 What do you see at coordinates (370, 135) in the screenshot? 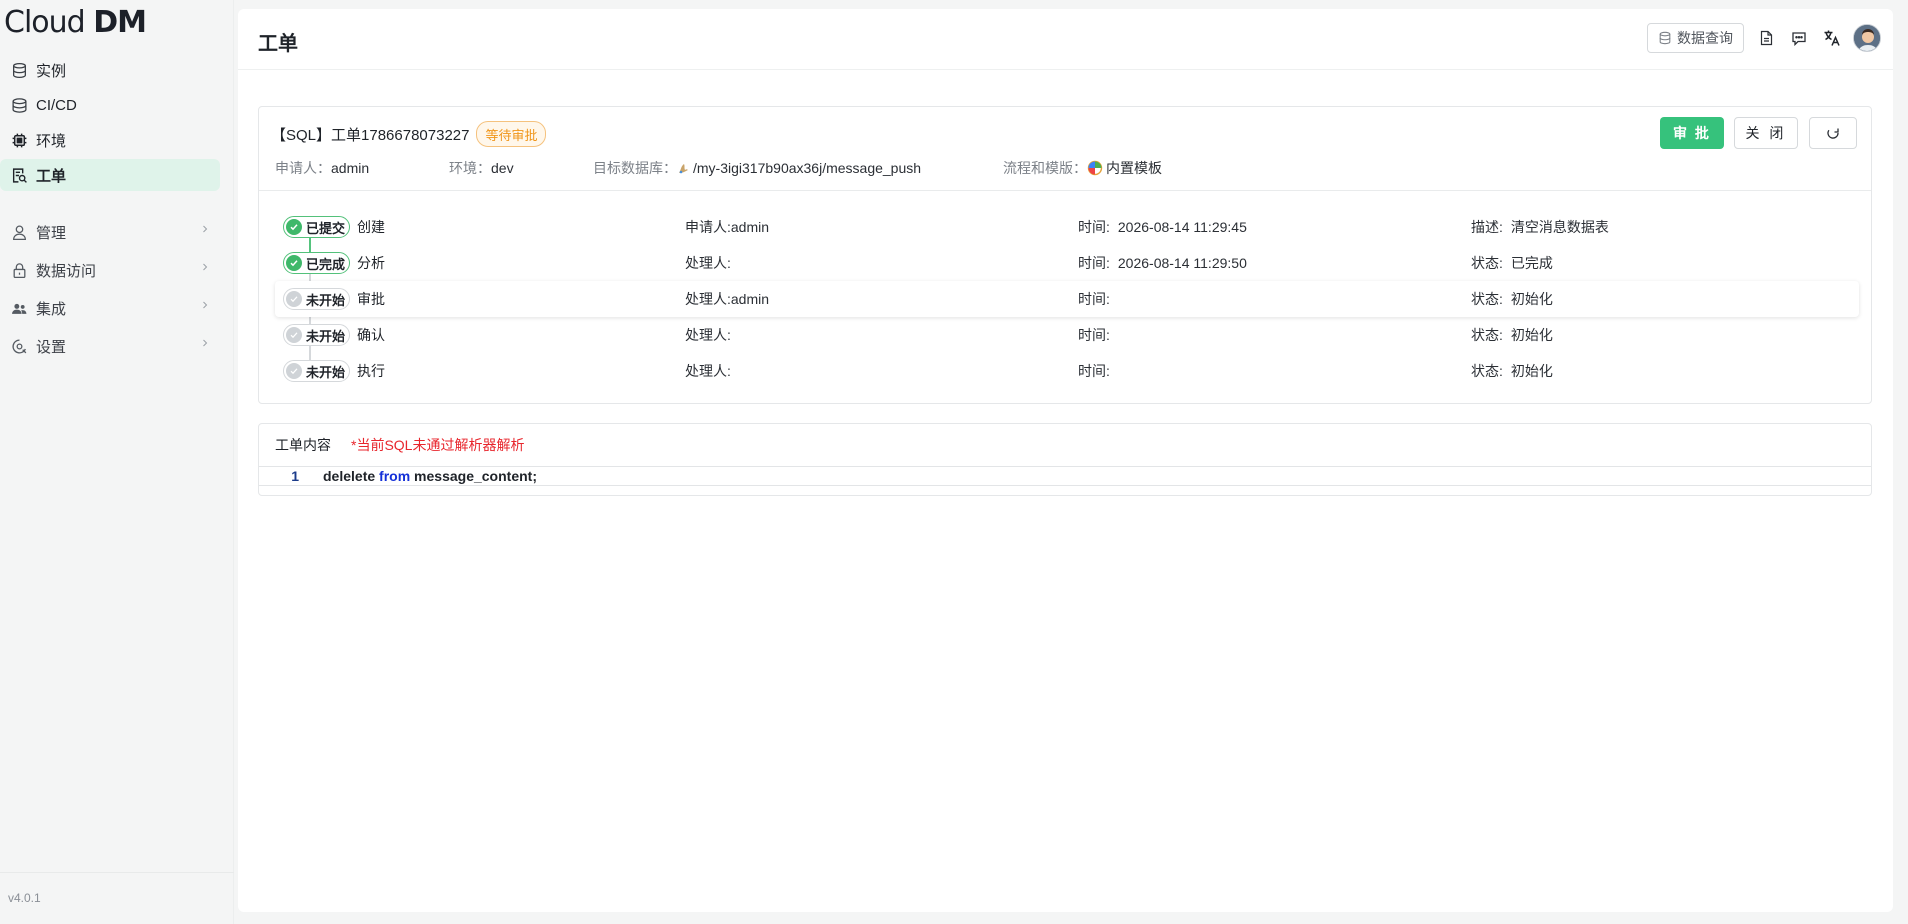
I see `ticket-title: 【SQL】工单1786678073227` at bounding box center [370, 135].